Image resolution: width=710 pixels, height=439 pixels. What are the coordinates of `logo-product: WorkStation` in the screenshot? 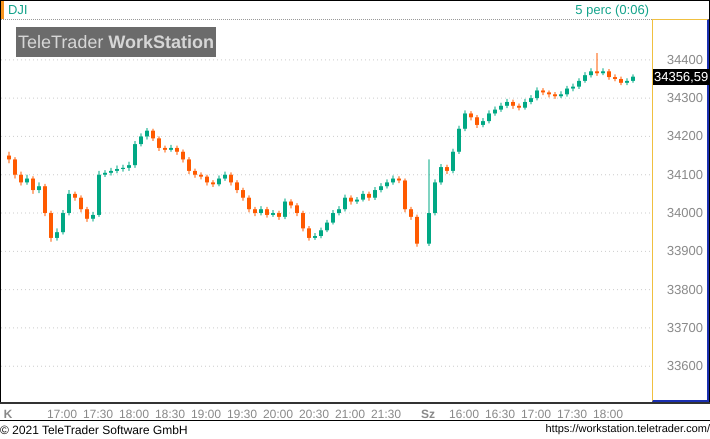 It's located at (161, 42).